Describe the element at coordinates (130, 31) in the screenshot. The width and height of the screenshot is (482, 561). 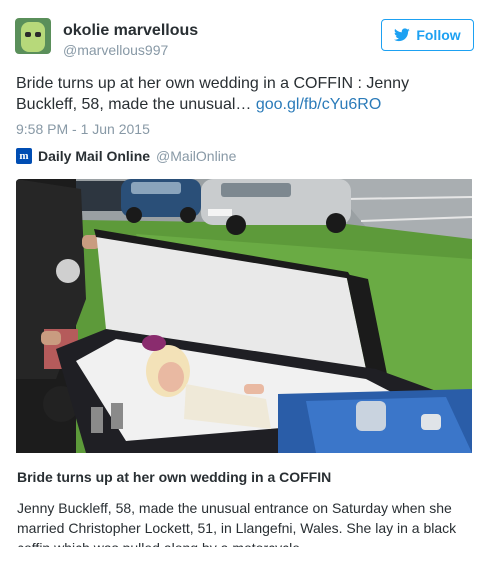
I see `user-display-name: okolie marvellous` at that location.